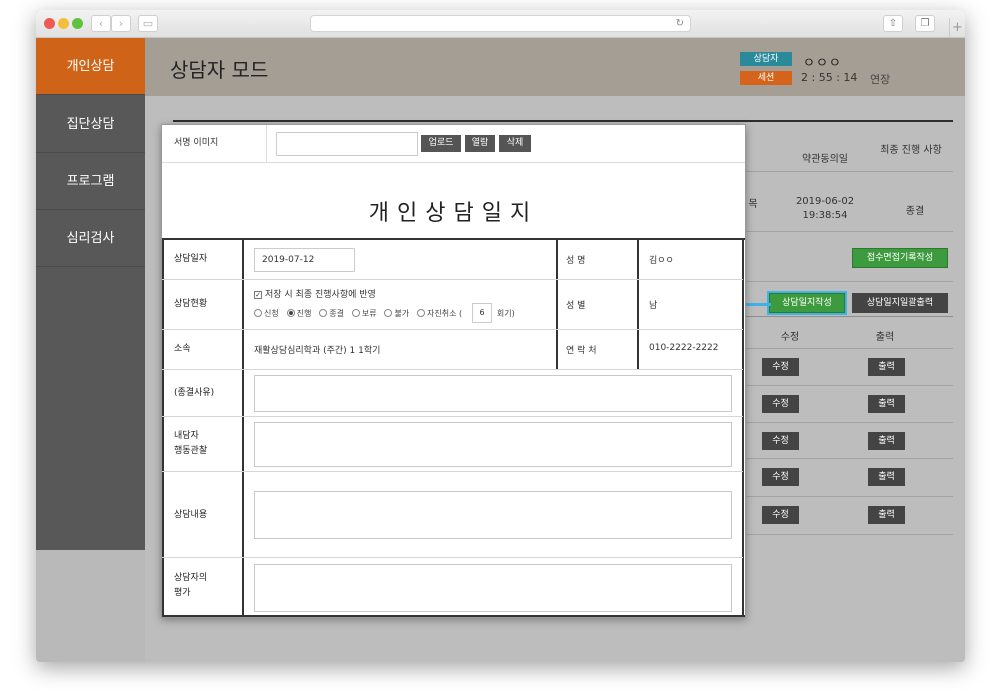 This screenshot has height=692, width=1000. Describe the element at coordinates (191, 304) in the screenshot. I see `status-label: 상담현황` at that location.